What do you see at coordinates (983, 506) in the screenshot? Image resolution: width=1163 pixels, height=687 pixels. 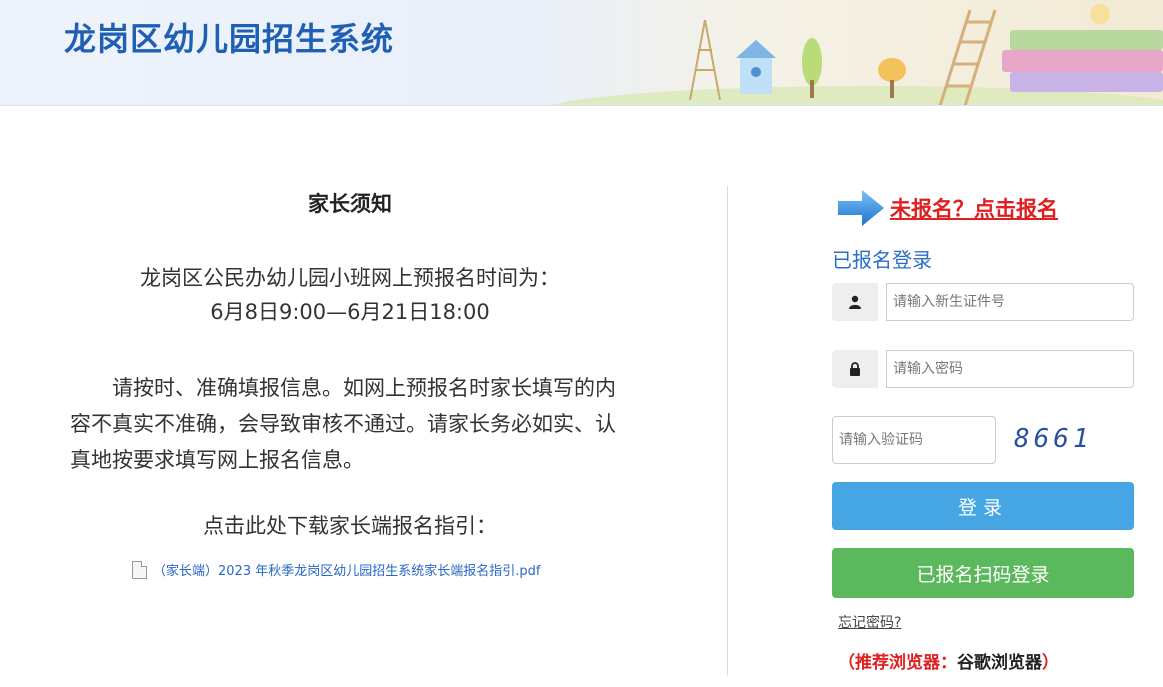 I see `login-button: 登录` at bounding box center [983, 506].